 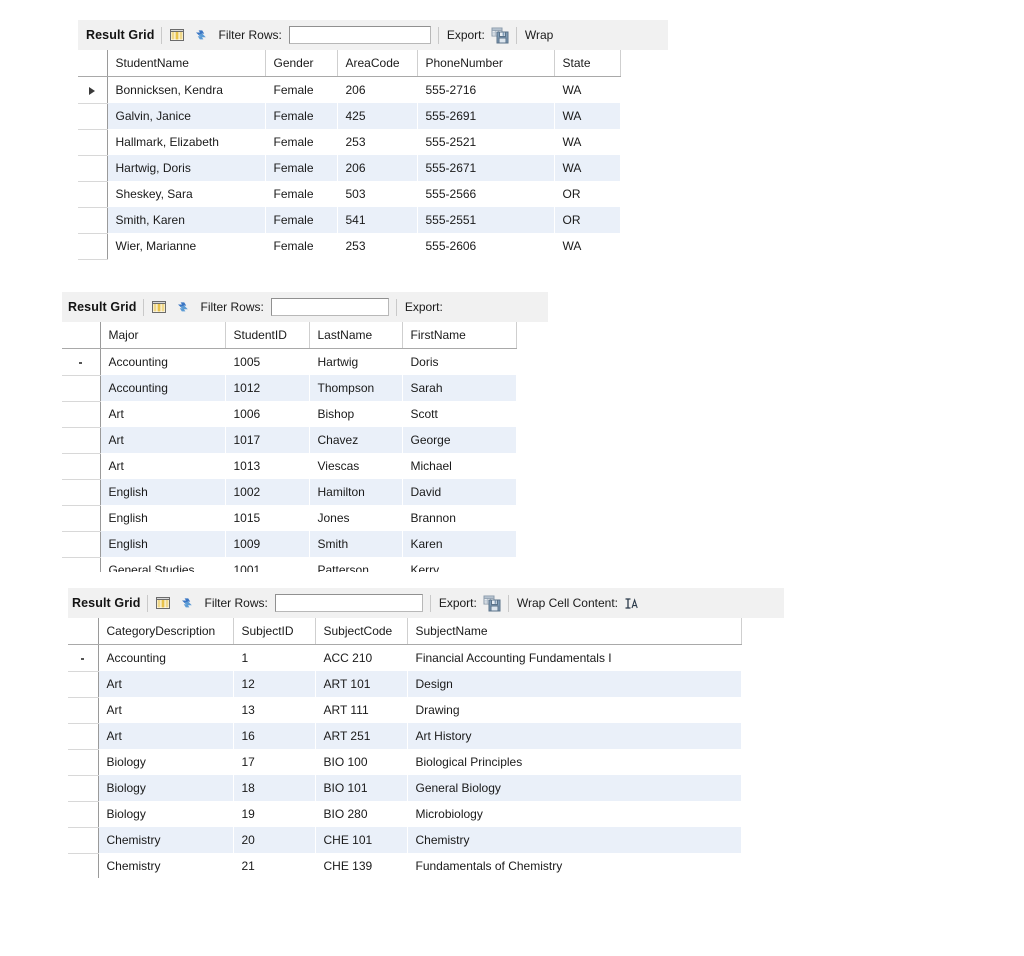 I want to click on cell-studentid: 1001, so click(x=267, y=564).